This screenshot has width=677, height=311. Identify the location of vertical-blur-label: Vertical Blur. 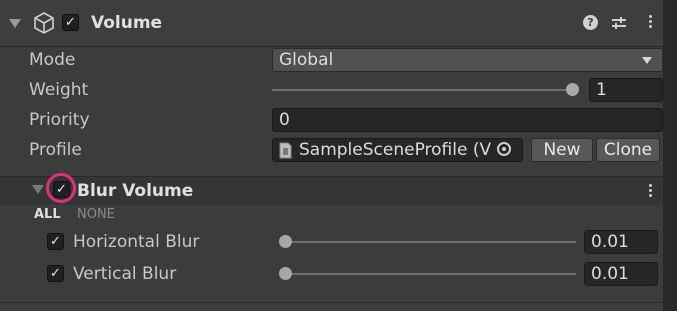
(125, 274).